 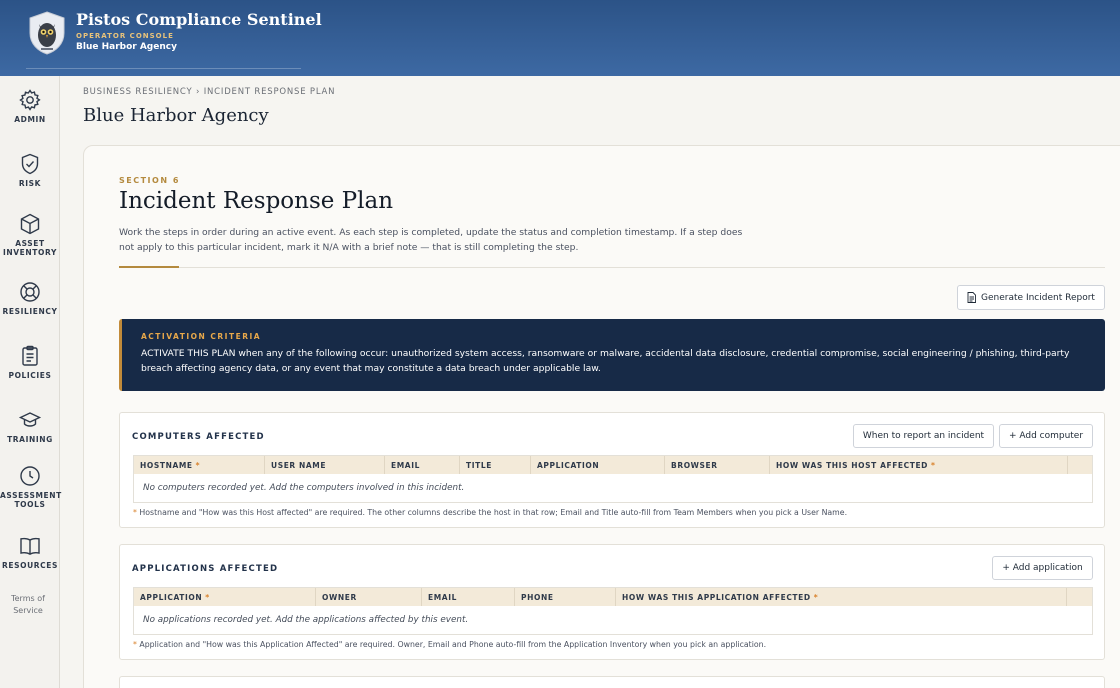 I want to click on column-header-browser: BROWSER, so click(x=717, y=465).